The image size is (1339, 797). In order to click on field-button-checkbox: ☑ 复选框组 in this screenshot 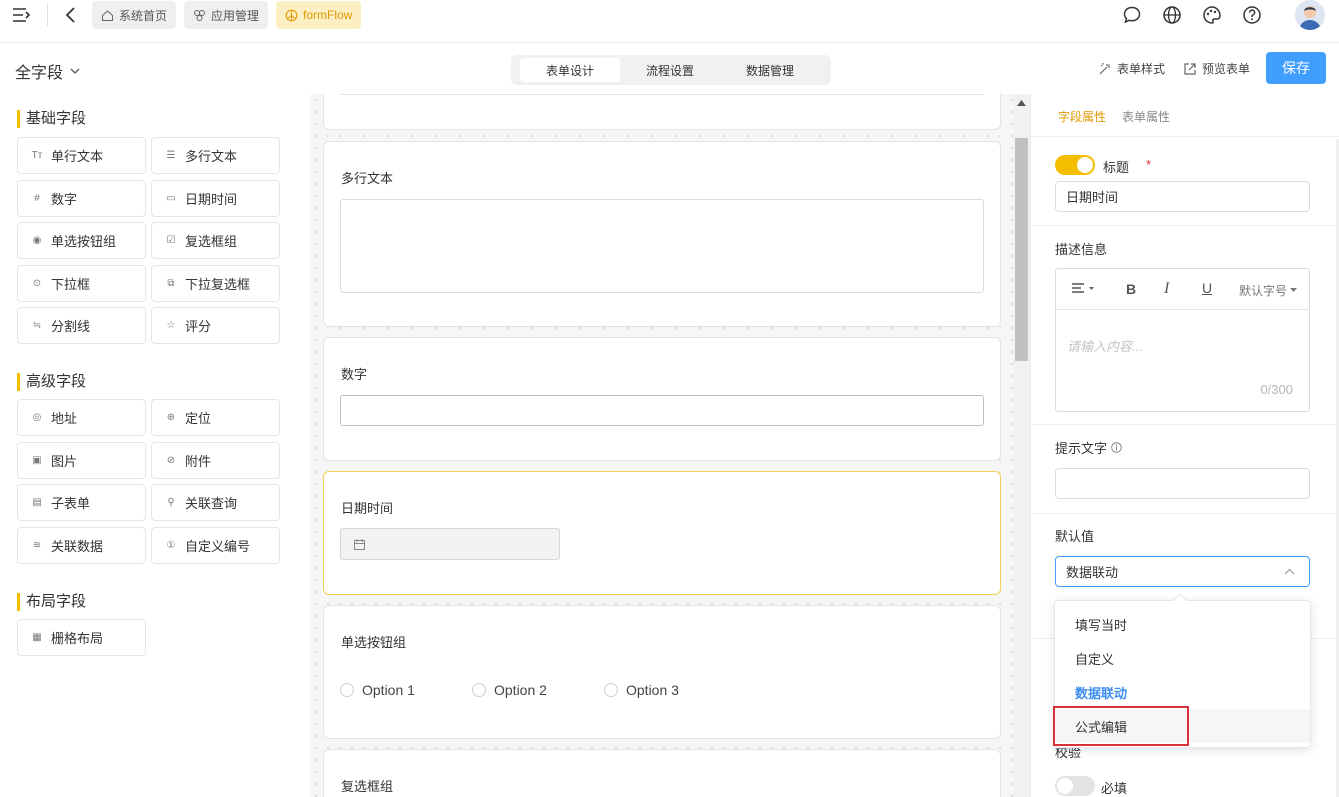, I will do `click(215, 240)`.